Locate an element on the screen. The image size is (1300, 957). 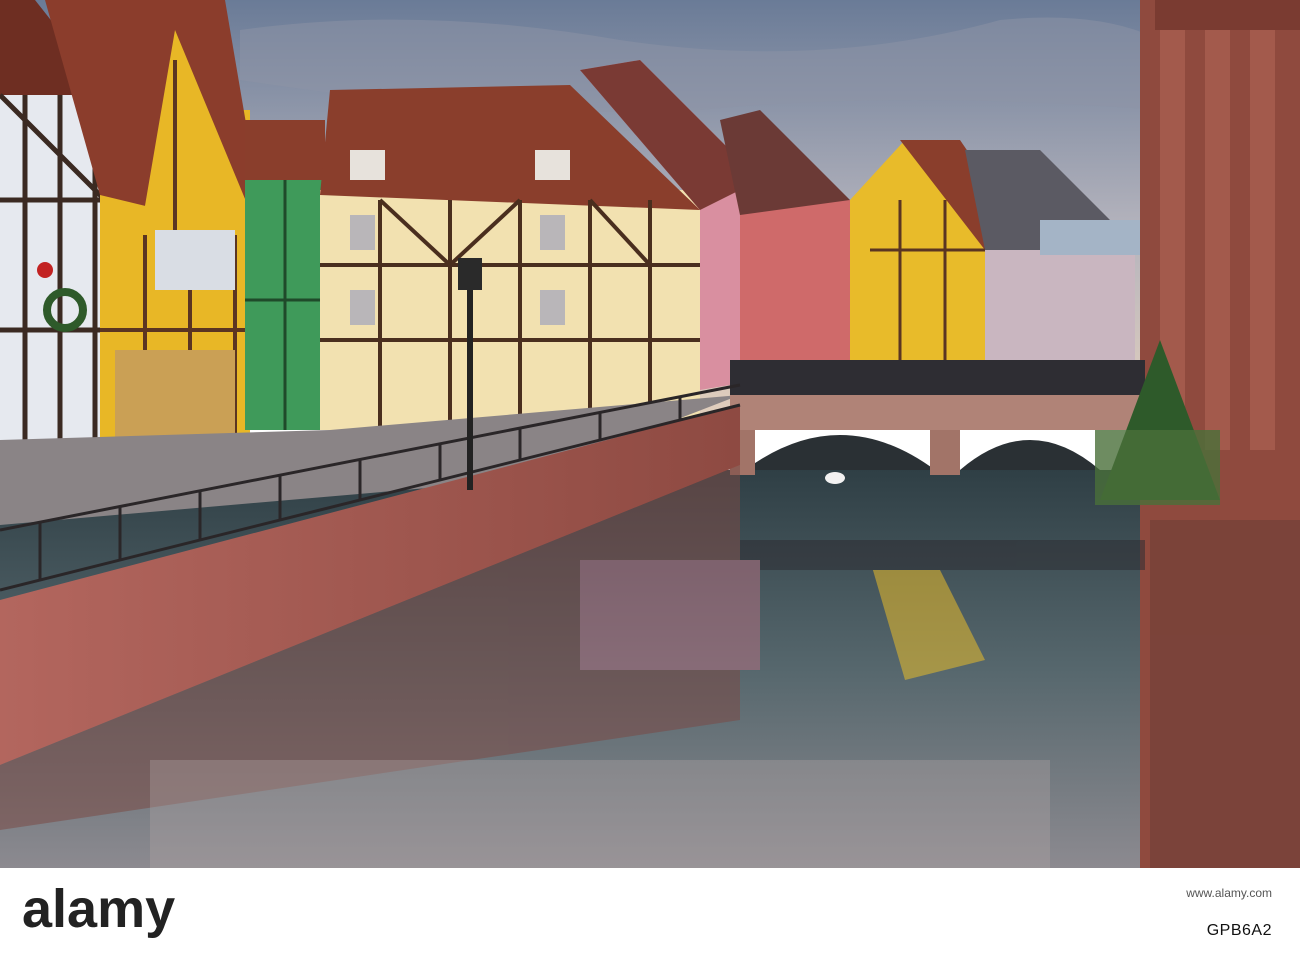
watermark-bar: alamy www.alamy.com GPB6A2 is located at coordinates (650, 912).